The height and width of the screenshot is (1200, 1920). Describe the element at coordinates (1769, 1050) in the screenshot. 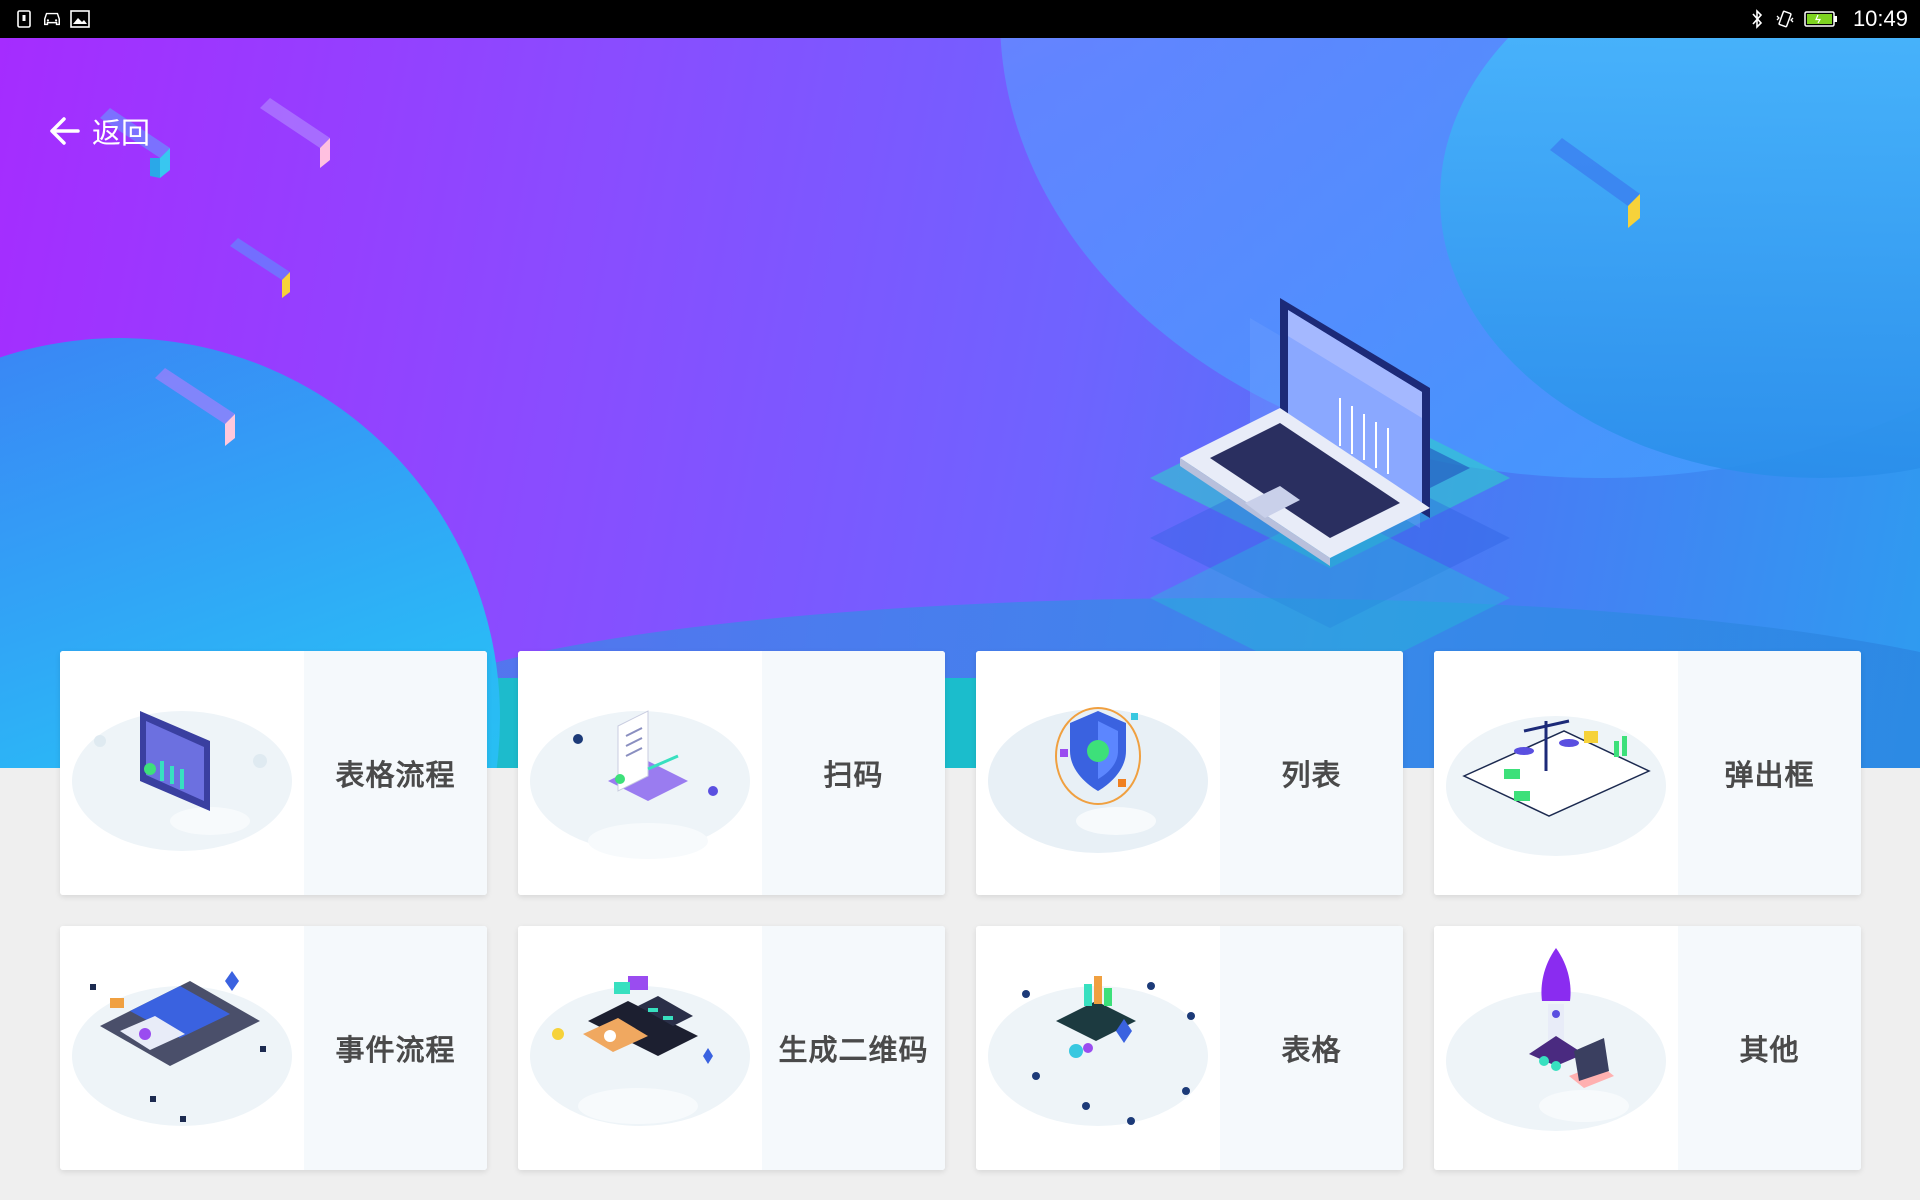

I see `menu-card-label: 其他` at that location.